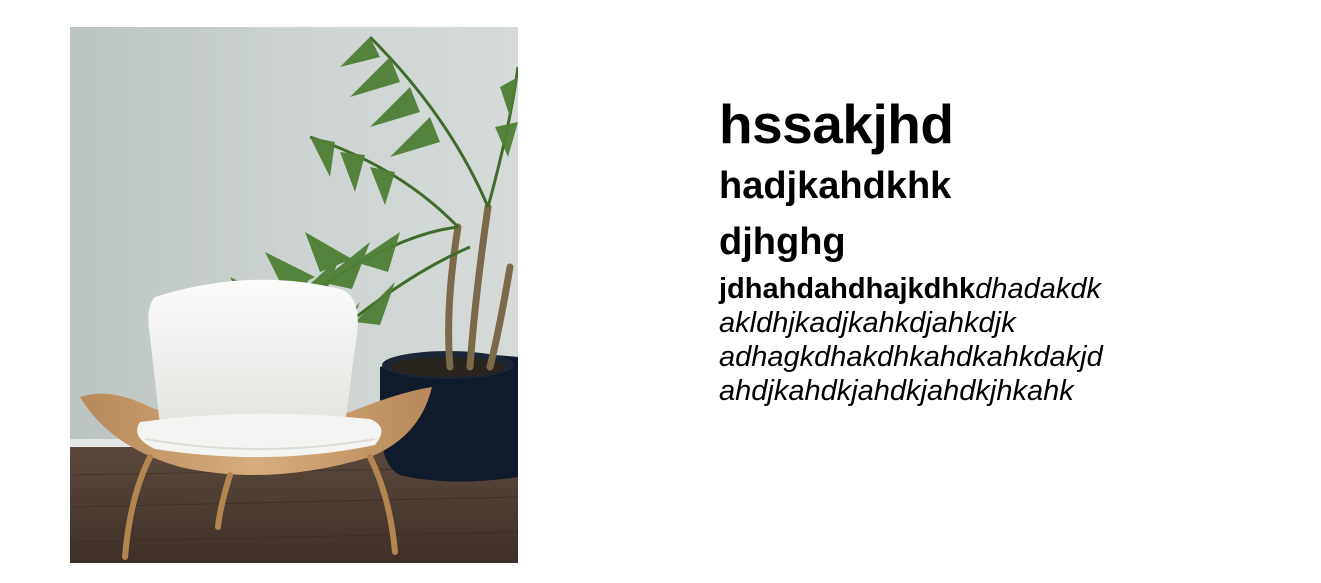 This screenshot has height=583, width=1321. What do you see at coordinates (782, 242) in the screenshot?
I see `heading-3: djhghg` at bounding box center [782, 242].